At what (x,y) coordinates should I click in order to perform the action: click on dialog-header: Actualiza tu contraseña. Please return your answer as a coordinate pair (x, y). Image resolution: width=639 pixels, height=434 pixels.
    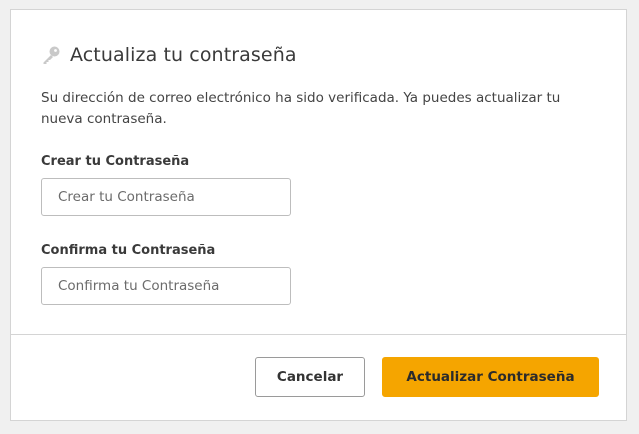
    Looking at the image, I should click on (169, 55).